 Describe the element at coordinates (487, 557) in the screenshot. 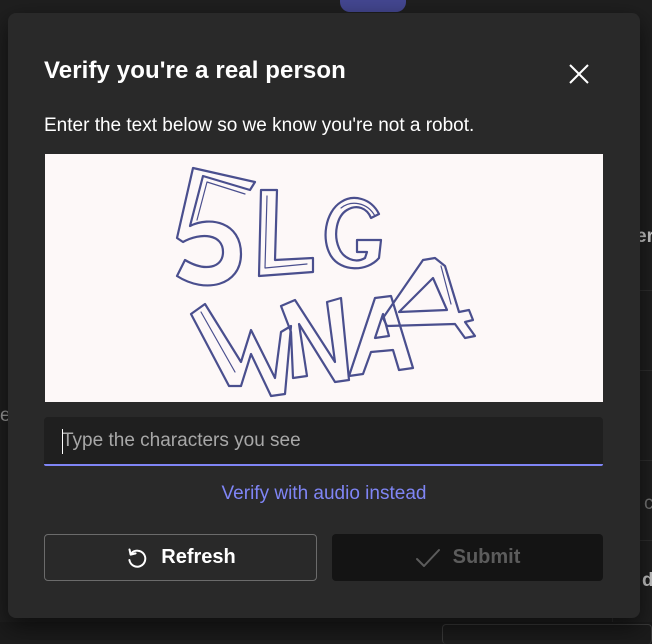

I see `submit-button-label: Submit` at that location.